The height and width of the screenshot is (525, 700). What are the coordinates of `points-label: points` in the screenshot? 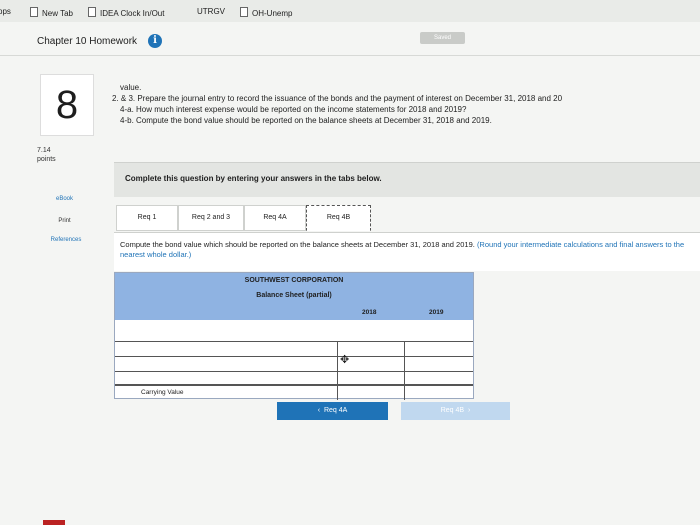 It's located at (46, 159).